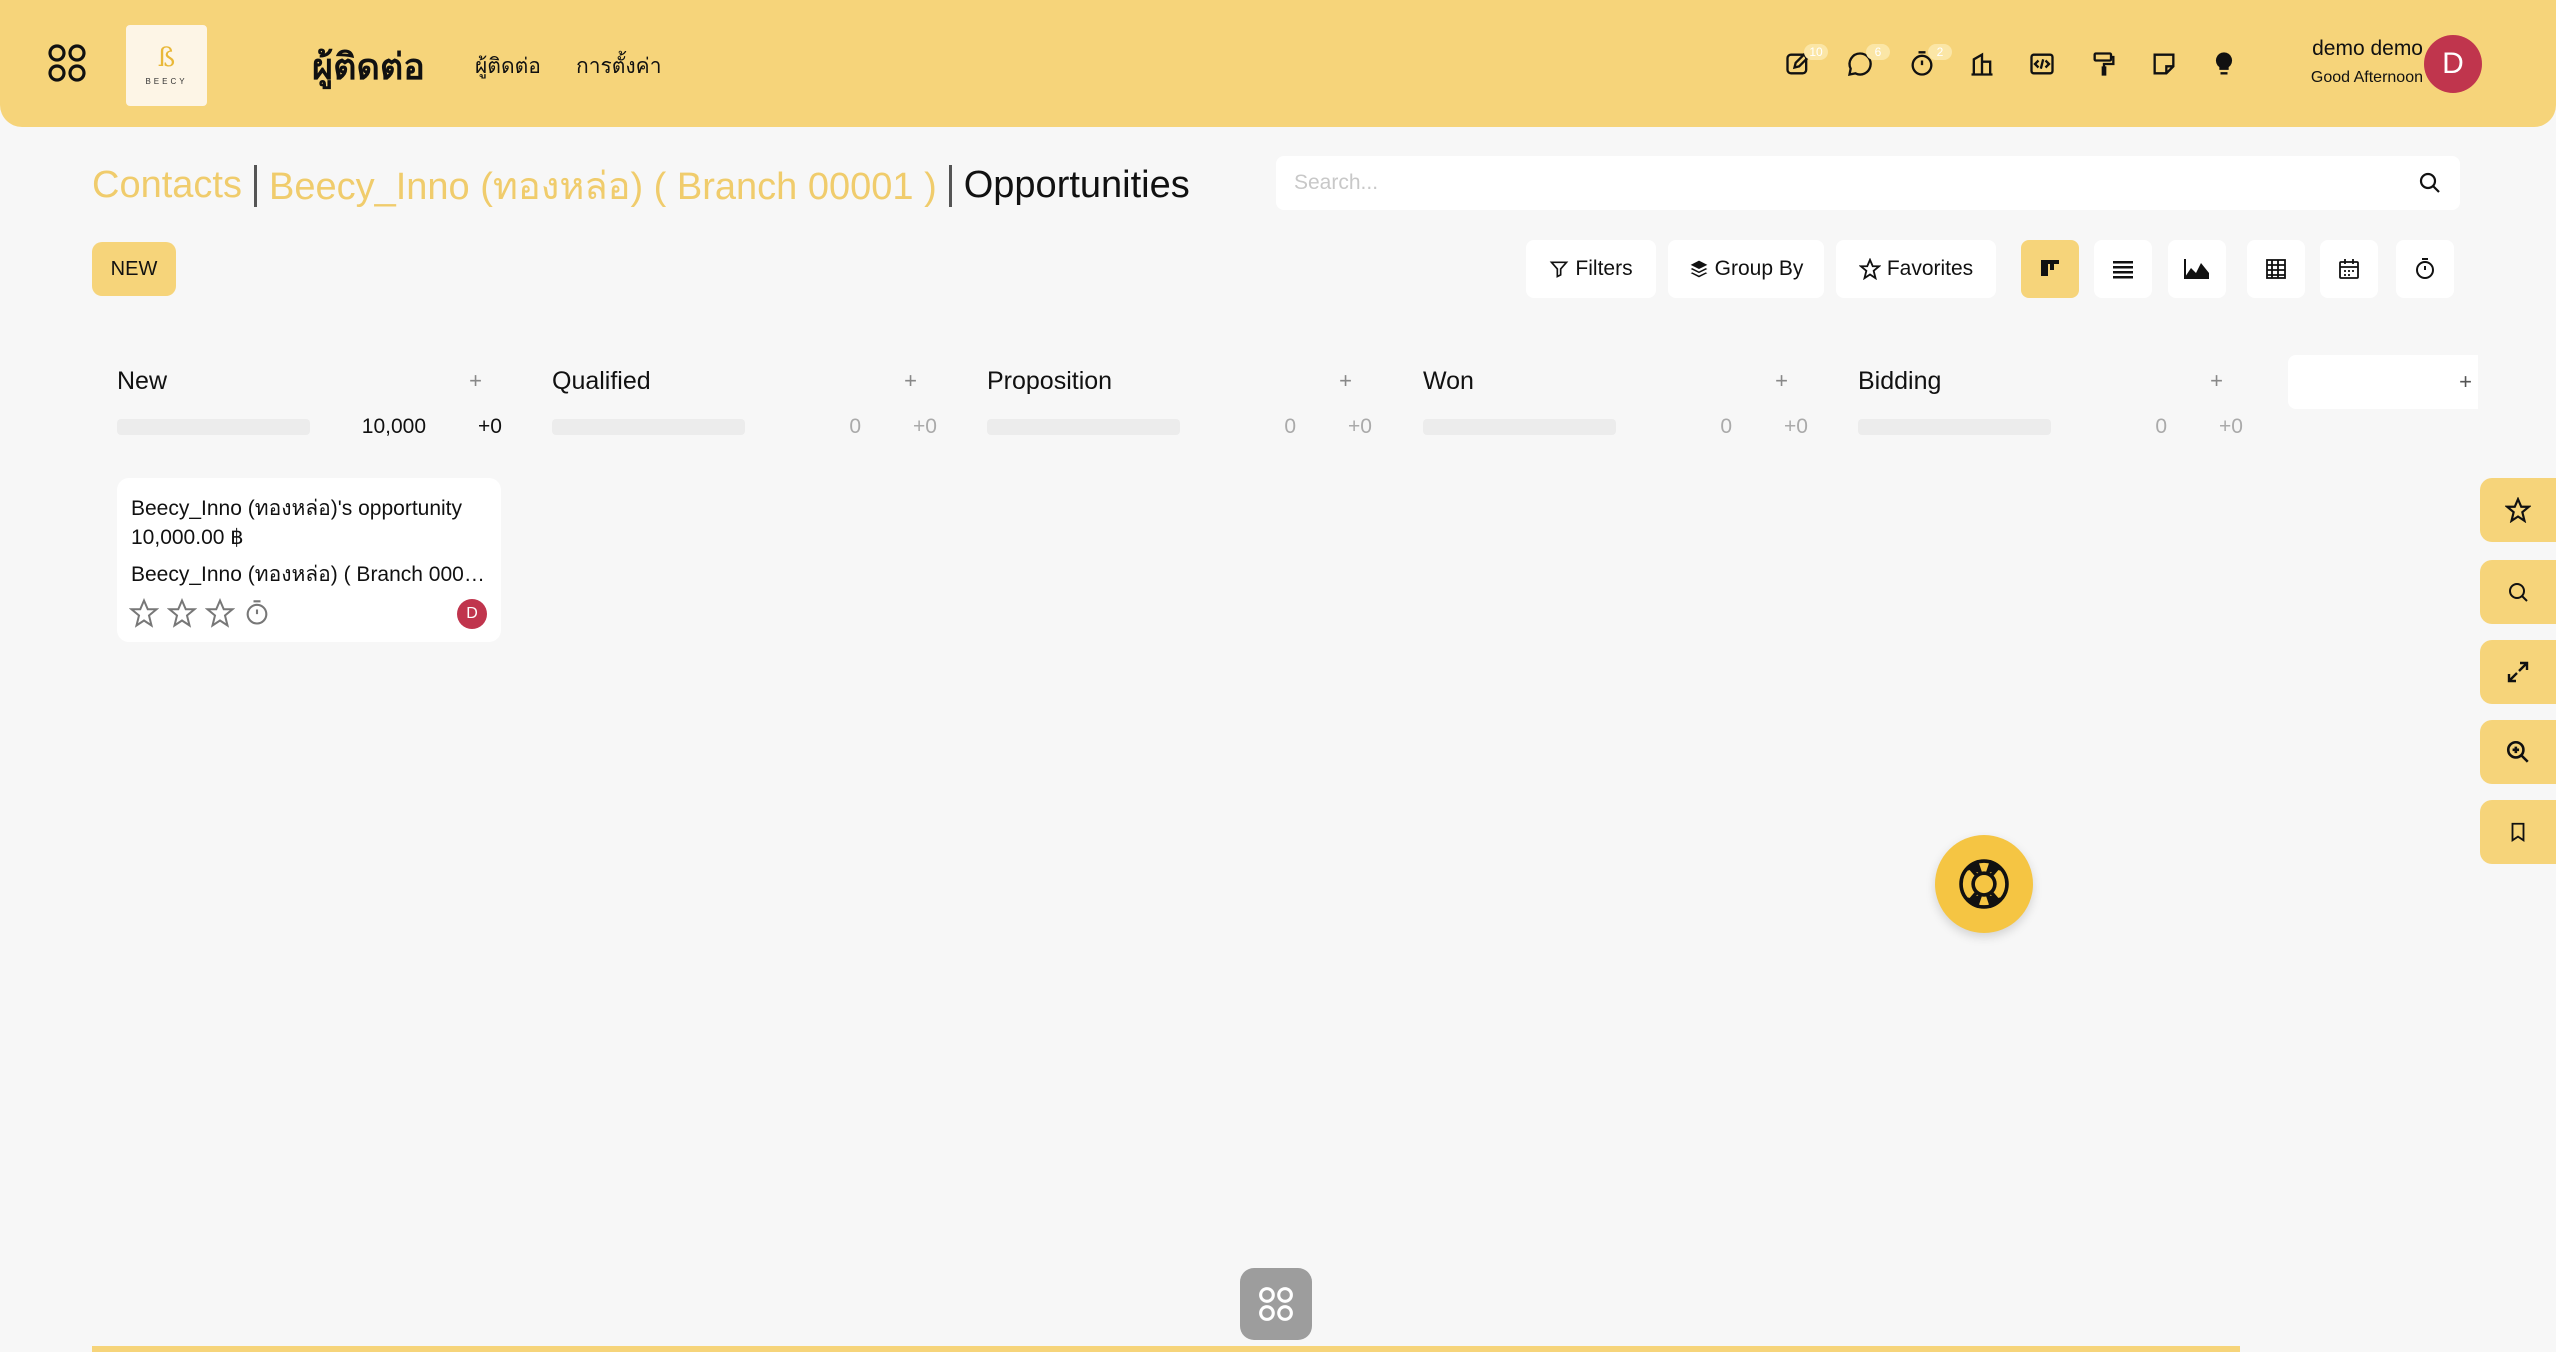 The width and height of the screenshot is (2556, 1352). Describe the element at coordinates (2366, 77) in the screenshot. I see `user-greeting: Good Afternoon` at that location.